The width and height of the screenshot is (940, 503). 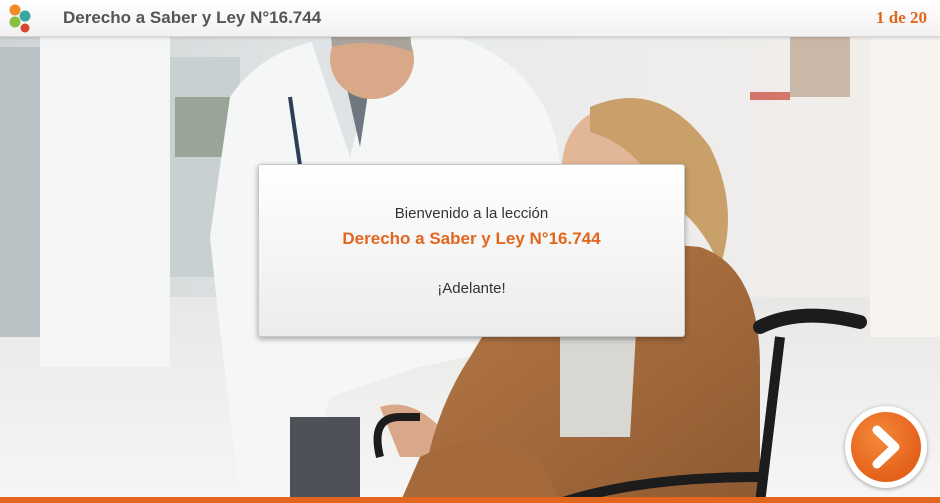 I want to click on four-dot-logo-icon, so click(x=20, y=18).